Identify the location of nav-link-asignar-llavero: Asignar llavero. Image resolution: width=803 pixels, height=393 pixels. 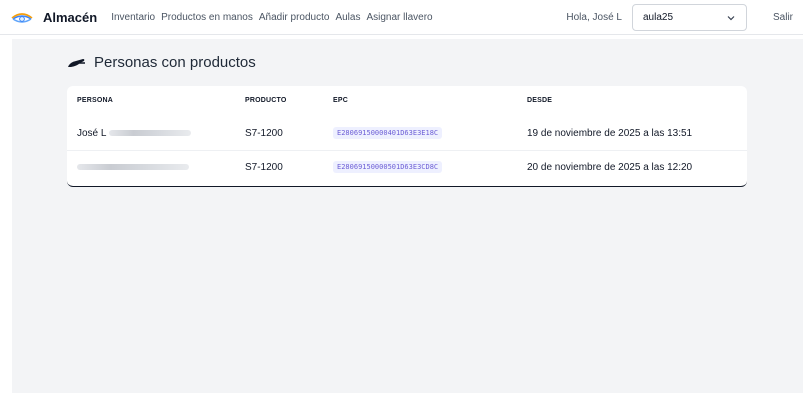
(399, 17).